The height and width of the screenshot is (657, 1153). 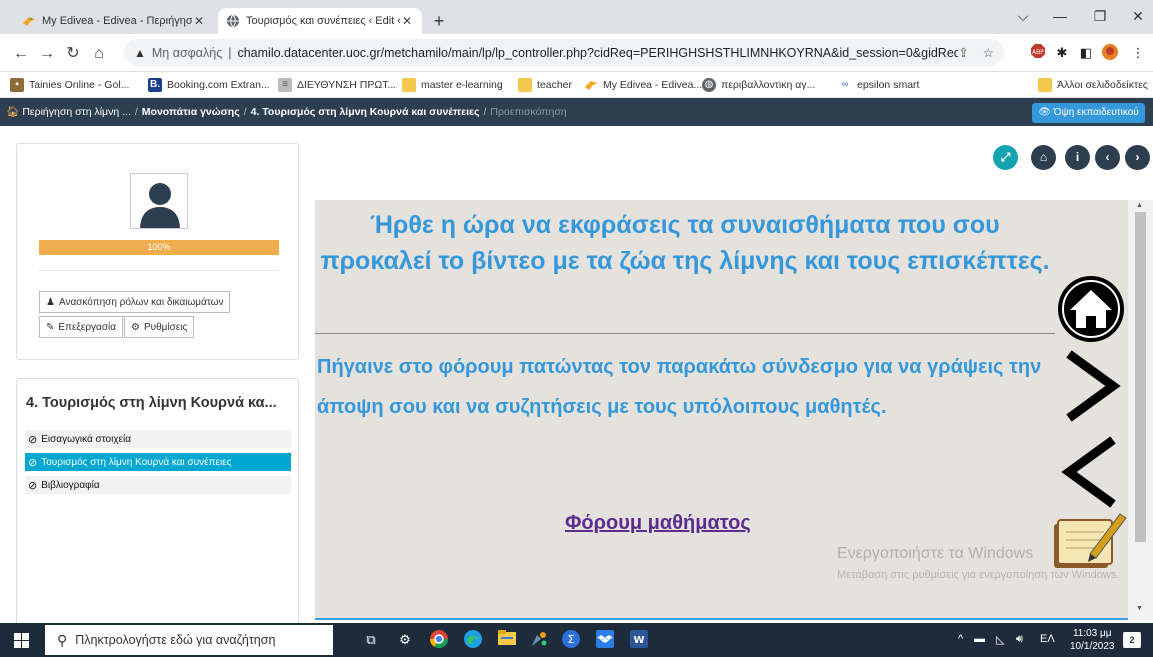 I want to click on scroll-down-icon: ▼, so click(x=1139, y=608).